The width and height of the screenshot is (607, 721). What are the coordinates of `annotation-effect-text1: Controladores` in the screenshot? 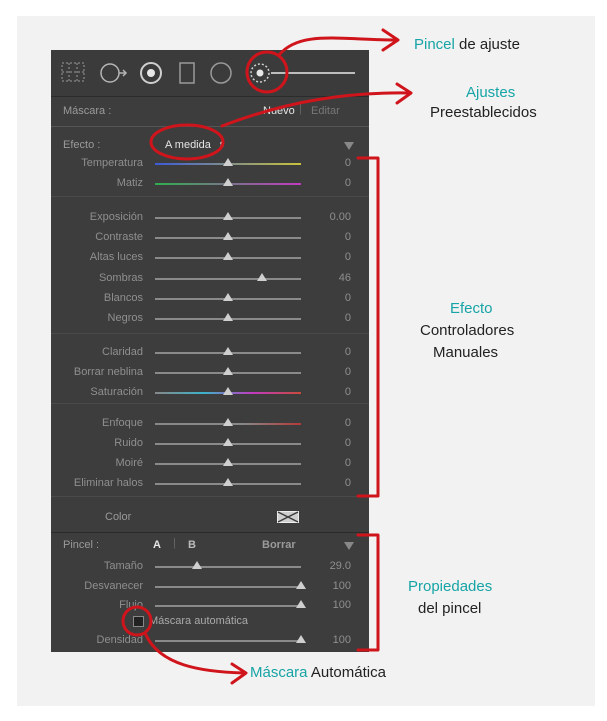 It's located at (467, 330).